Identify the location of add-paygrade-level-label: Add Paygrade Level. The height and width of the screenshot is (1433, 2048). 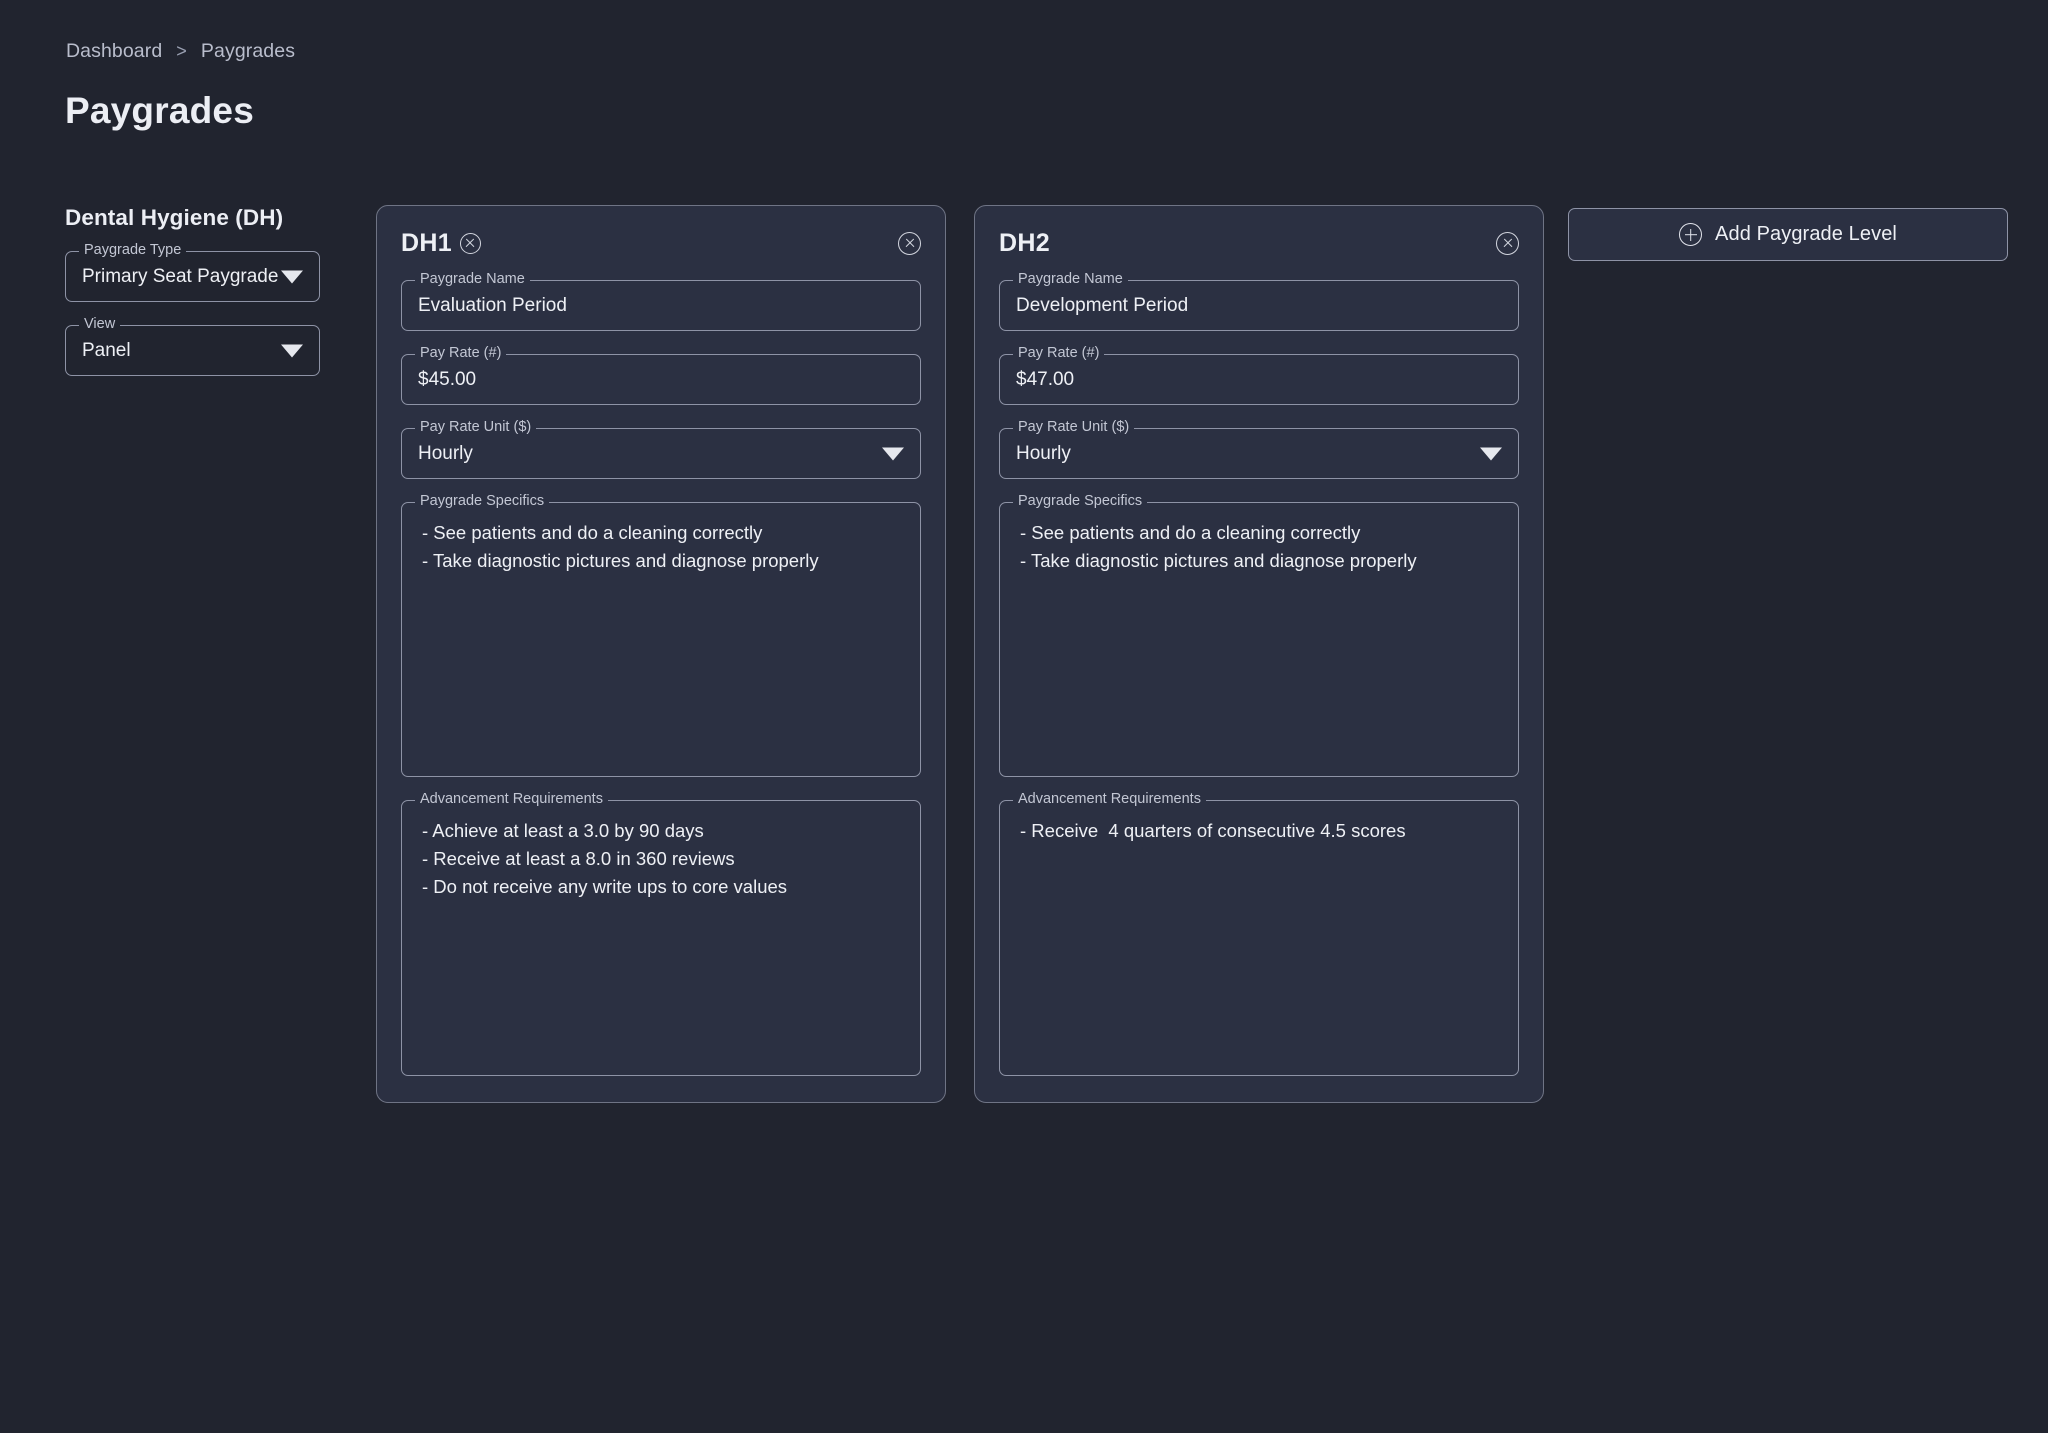
(1806, 234).